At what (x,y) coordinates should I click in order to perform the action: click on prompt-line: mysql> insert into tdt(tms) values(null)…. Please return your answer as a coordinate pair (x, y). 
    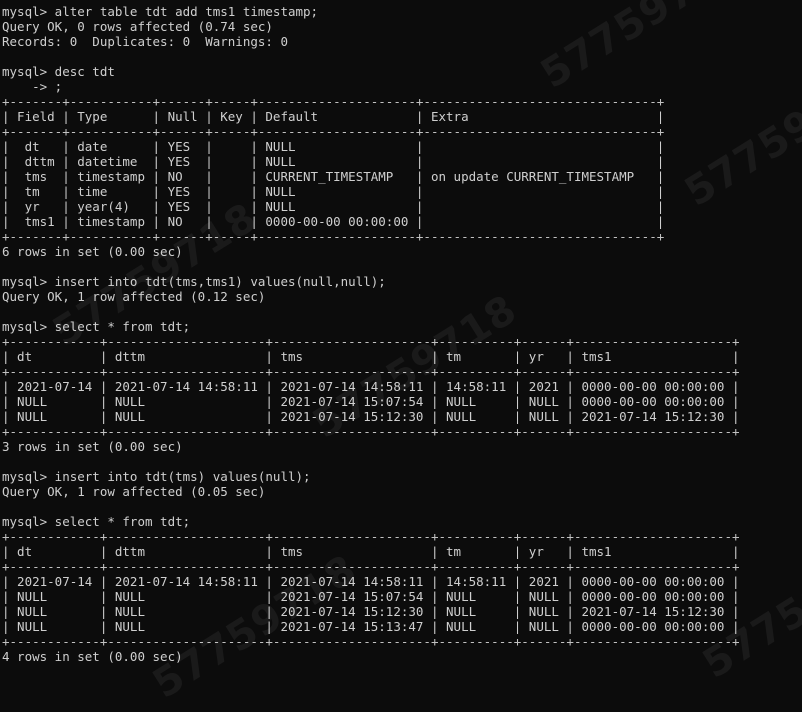
    Looking at the image, I should click on (156, 476).